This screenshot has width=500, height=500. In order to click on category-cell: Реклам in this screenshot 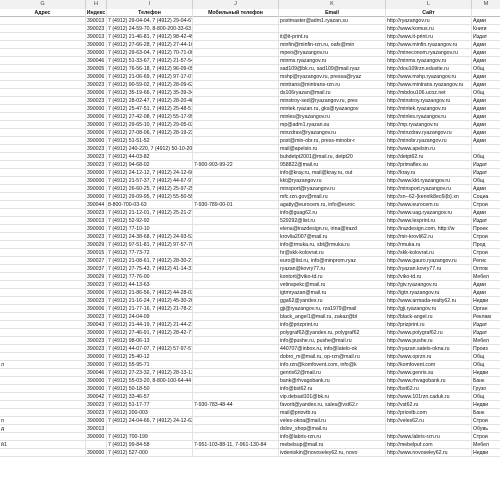, I will do `click(486, 317)`.